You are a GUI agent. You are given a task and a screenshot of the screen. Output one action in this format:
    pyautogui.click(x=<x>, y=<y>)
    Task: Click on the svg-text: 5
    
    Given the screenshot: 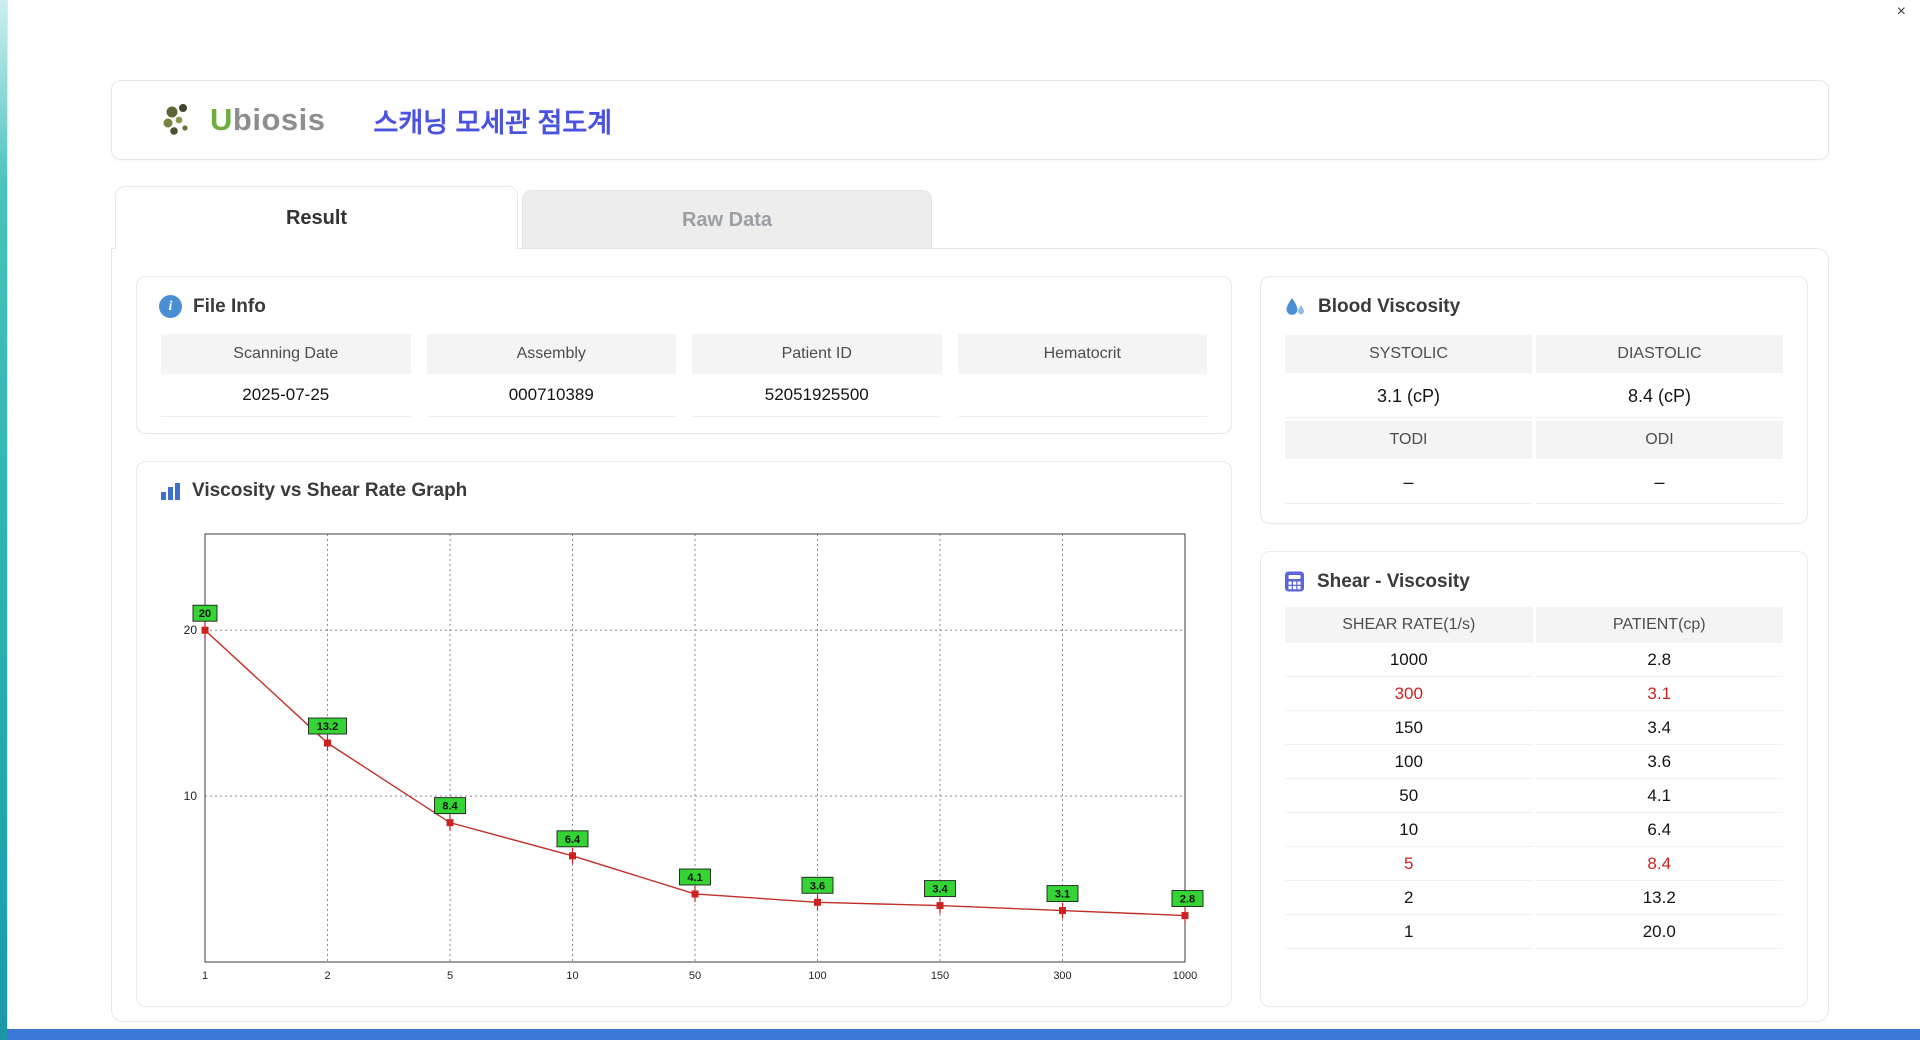 What is the action you would take?
    pyautogui.click(x=450, y=976)
    